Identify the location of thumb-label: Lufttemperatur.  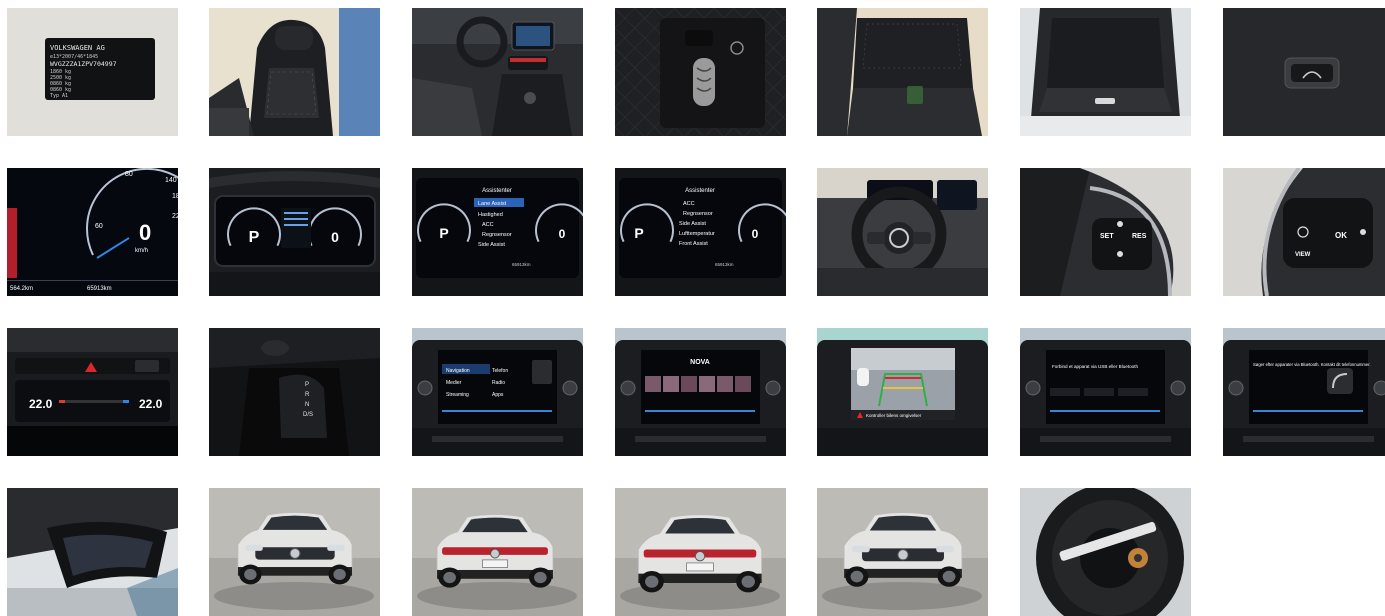
(697, 234).